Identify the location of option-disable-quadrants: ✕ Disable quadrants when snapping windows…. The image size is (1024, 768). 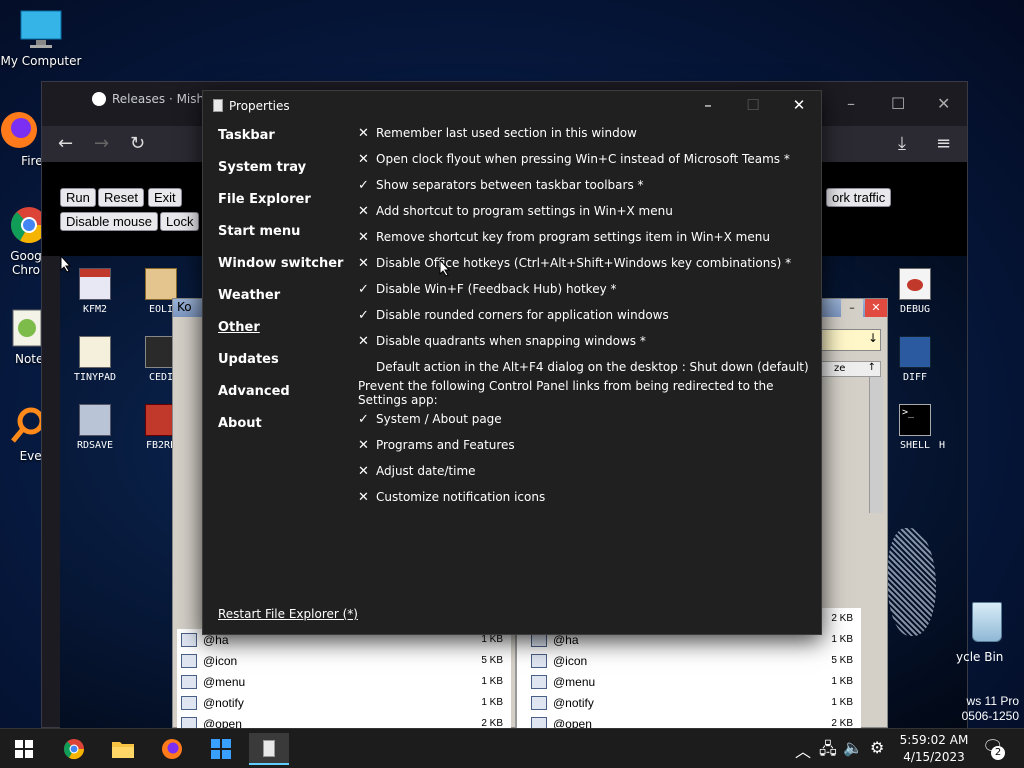
(502, 341).